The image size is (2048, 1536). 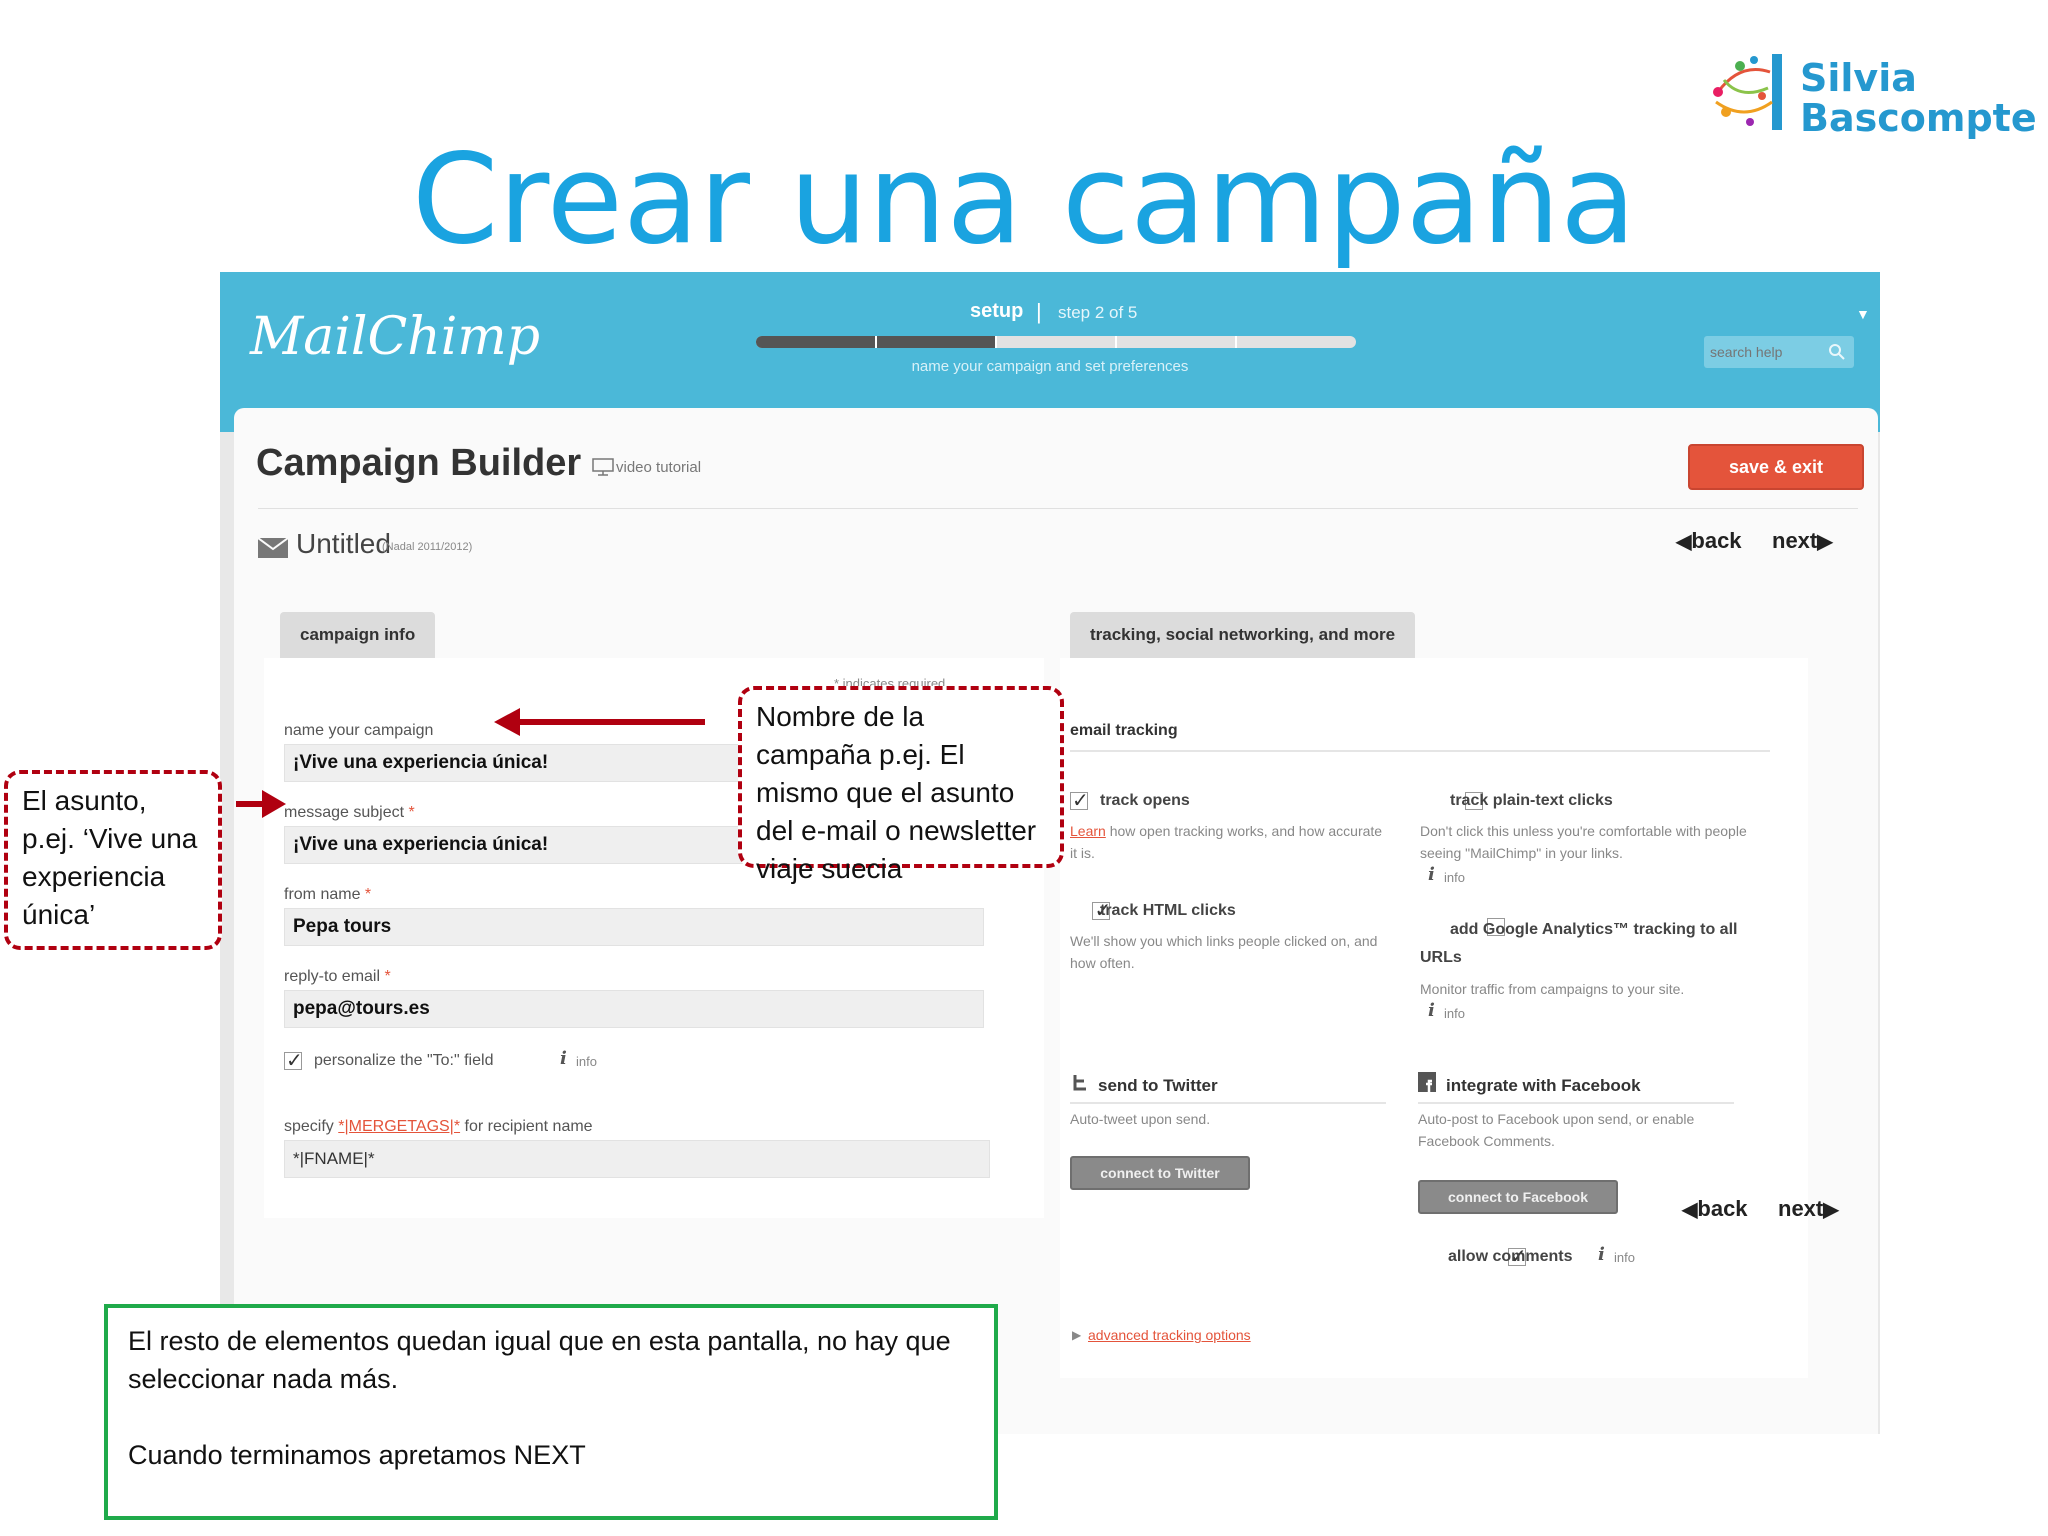 I want to click on arrow-to-name-field, so click(x=599, y=722).